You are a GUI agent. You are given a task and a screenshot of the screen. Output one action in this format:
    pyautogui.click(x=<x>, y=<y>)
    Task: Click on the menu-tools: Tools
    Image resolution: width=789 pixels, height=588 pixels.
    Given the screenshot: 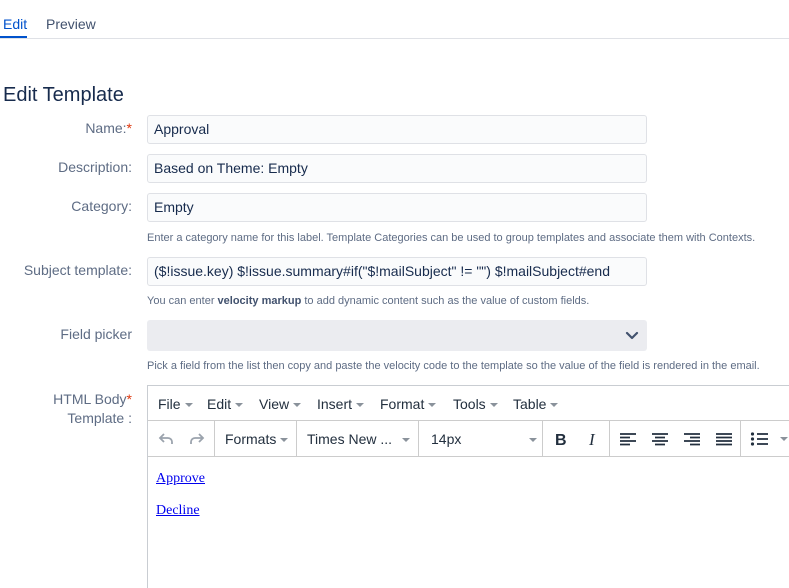 What is the action you would take?
    pyautogui.click(x=475, y=404)
    